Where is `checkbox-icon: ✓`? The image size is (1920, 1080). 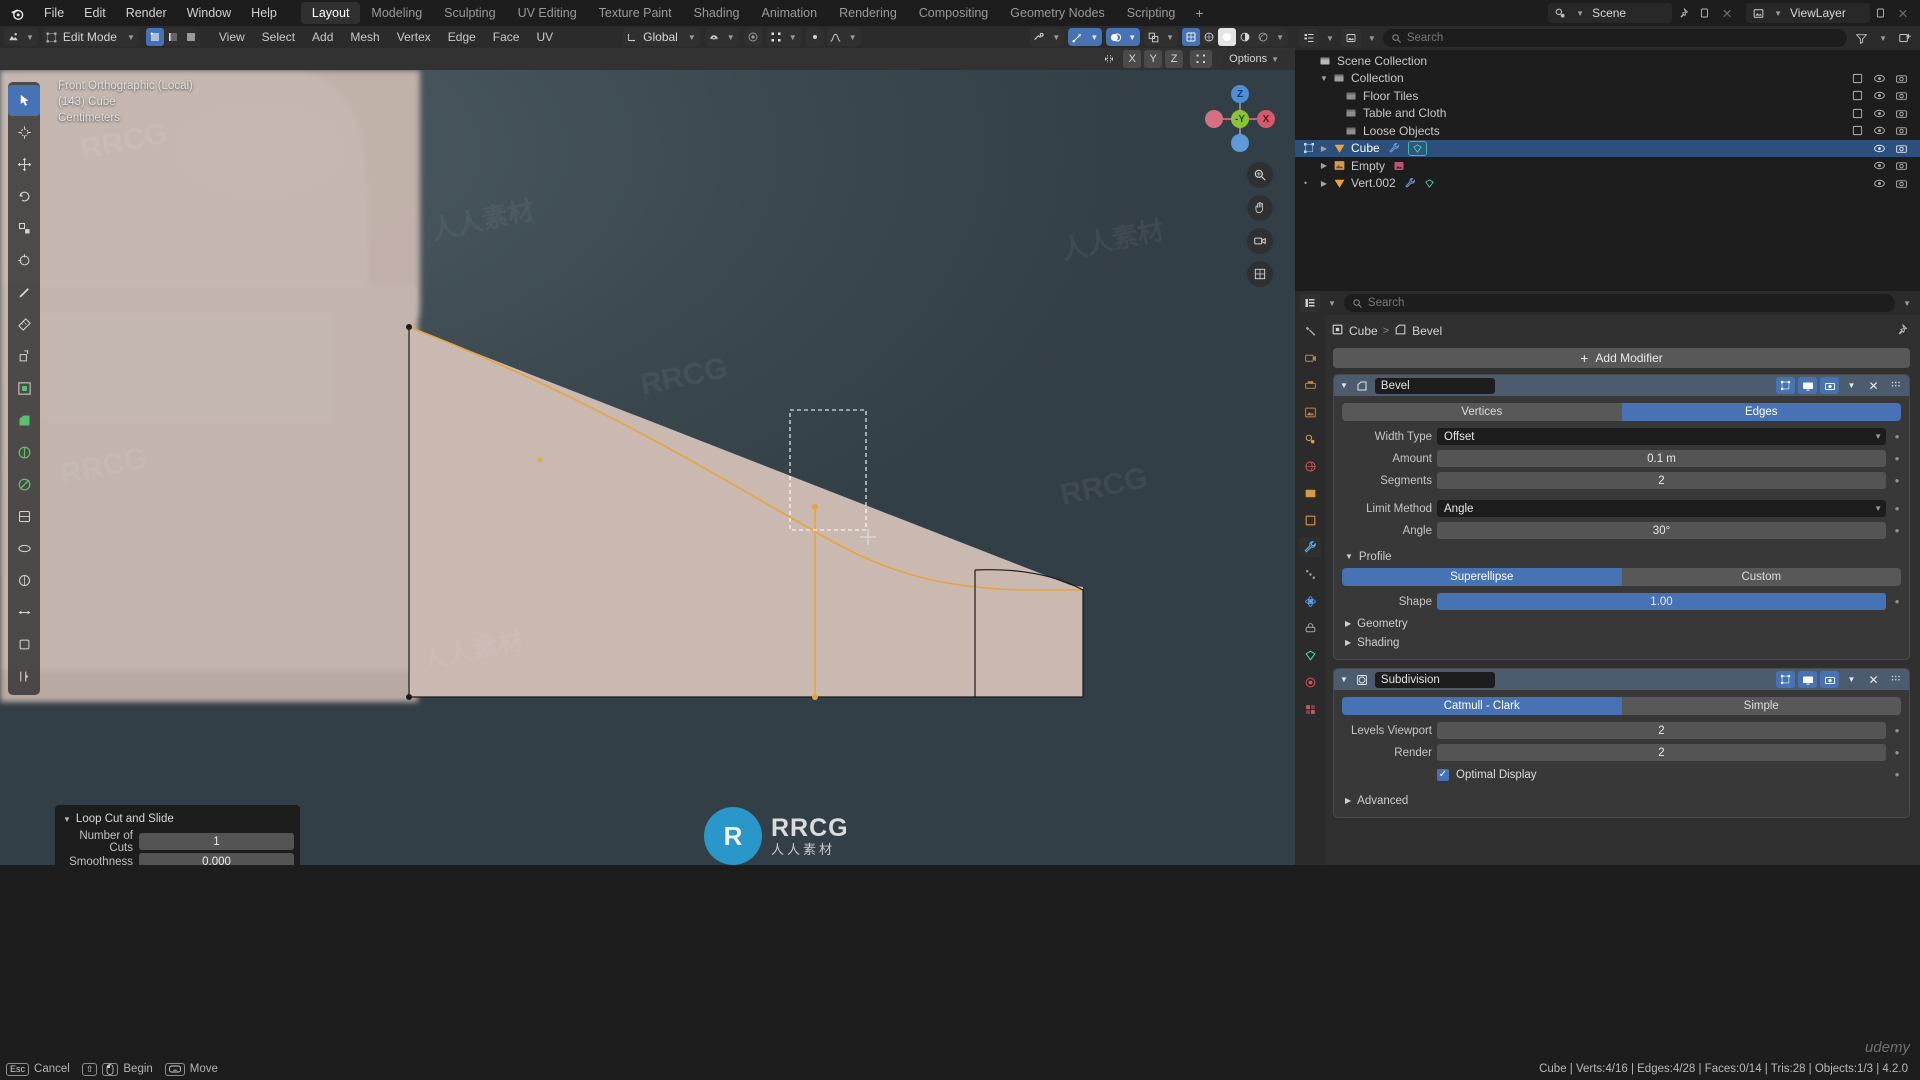
checkbox-icon: ✓ is located at coordinates (1443, 774).